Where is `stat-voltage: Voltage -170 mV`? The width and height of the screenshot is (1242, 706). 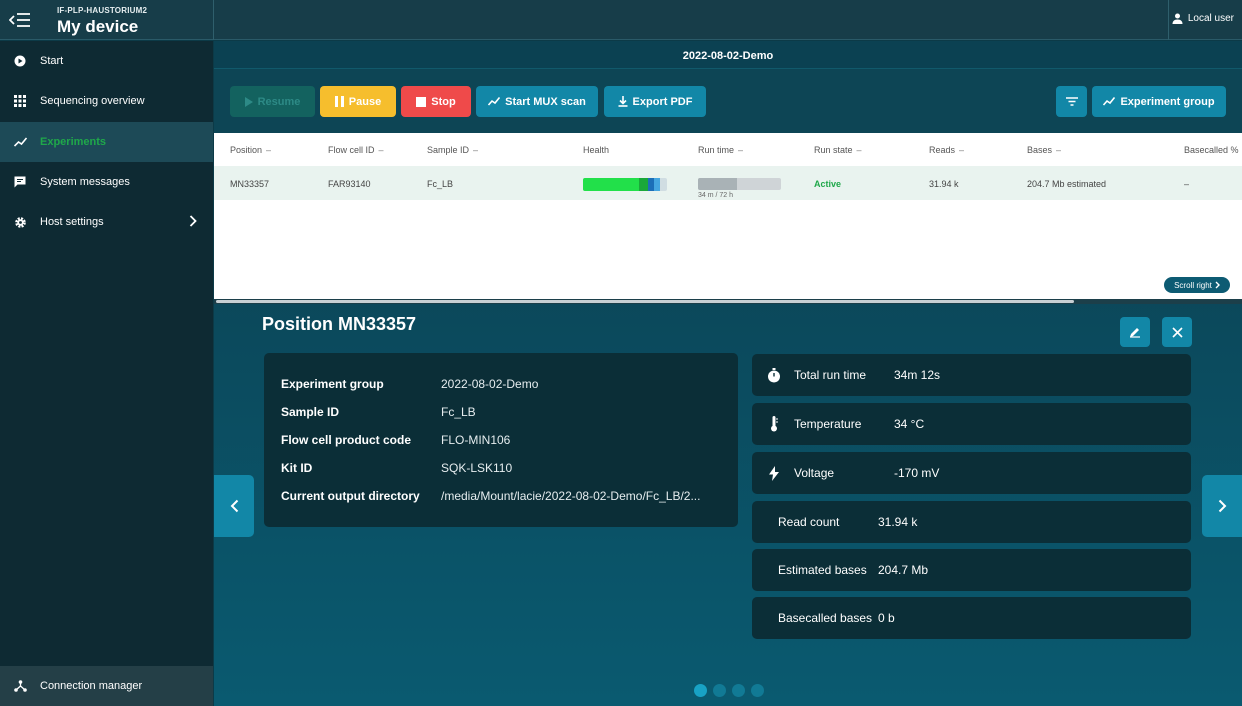 stat-voltage: Voltage -170 mV is located at coordinates (971, 473).